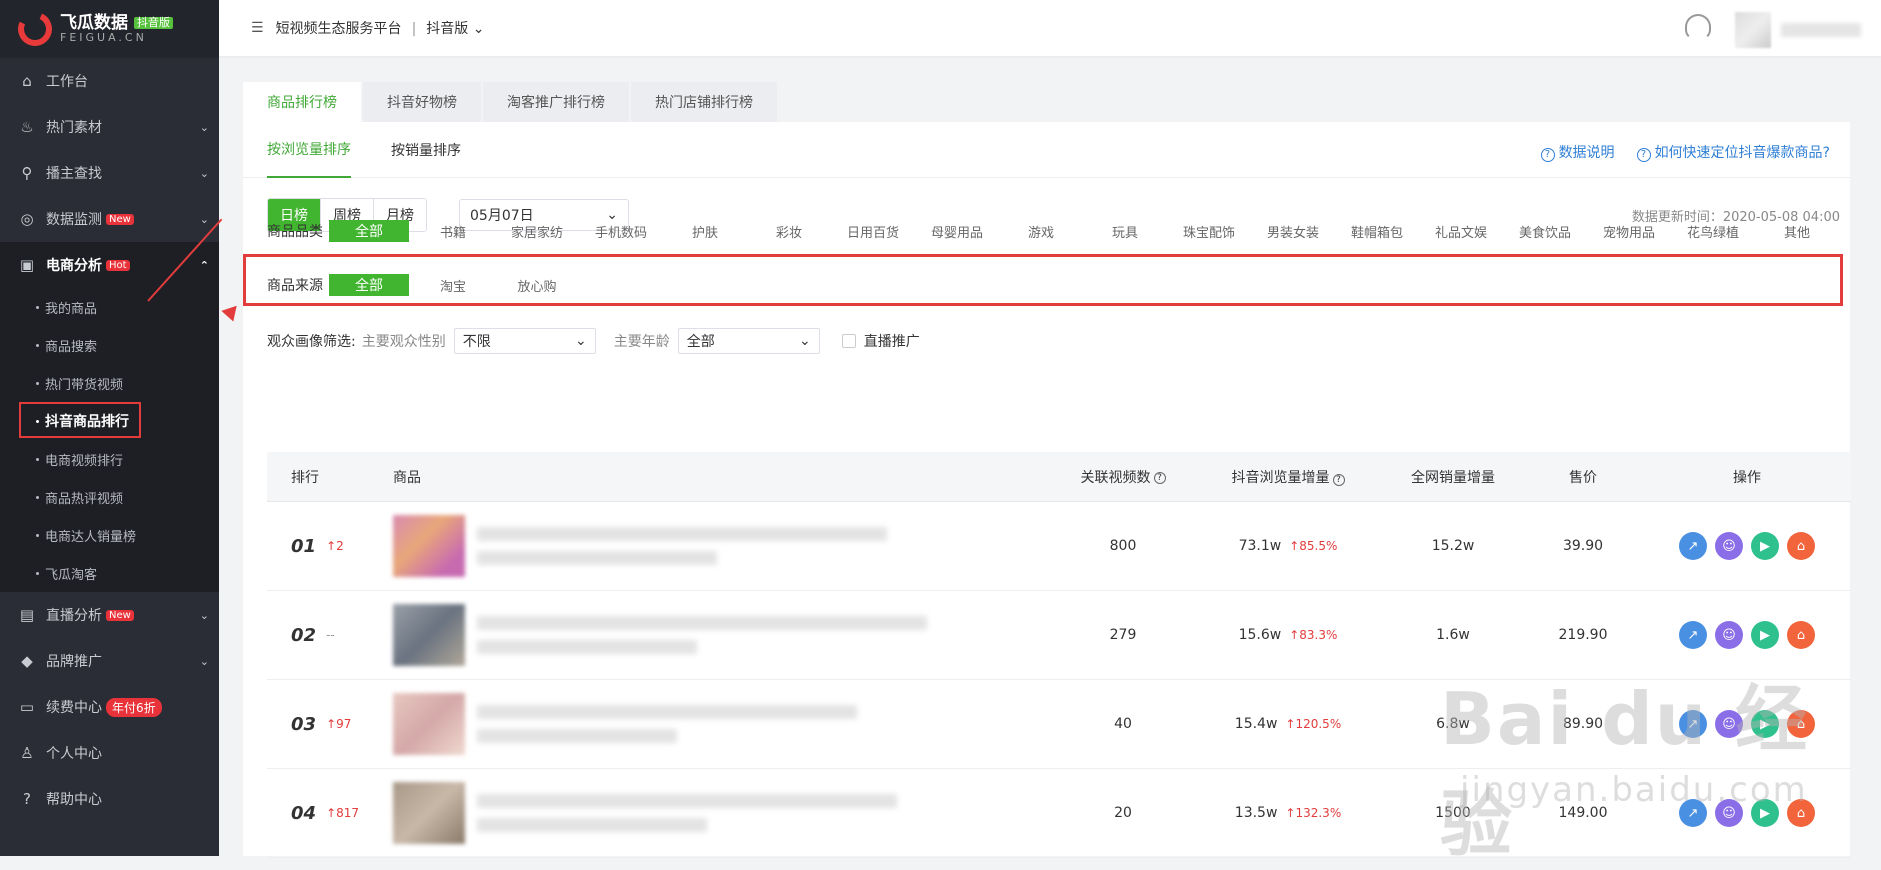 Image resolution: width=1881 pixels, height=870 pixels. Describe the element at coordinates (447, 29) in the screenshot. I see `platform-switcher: 抖音版` at that location.